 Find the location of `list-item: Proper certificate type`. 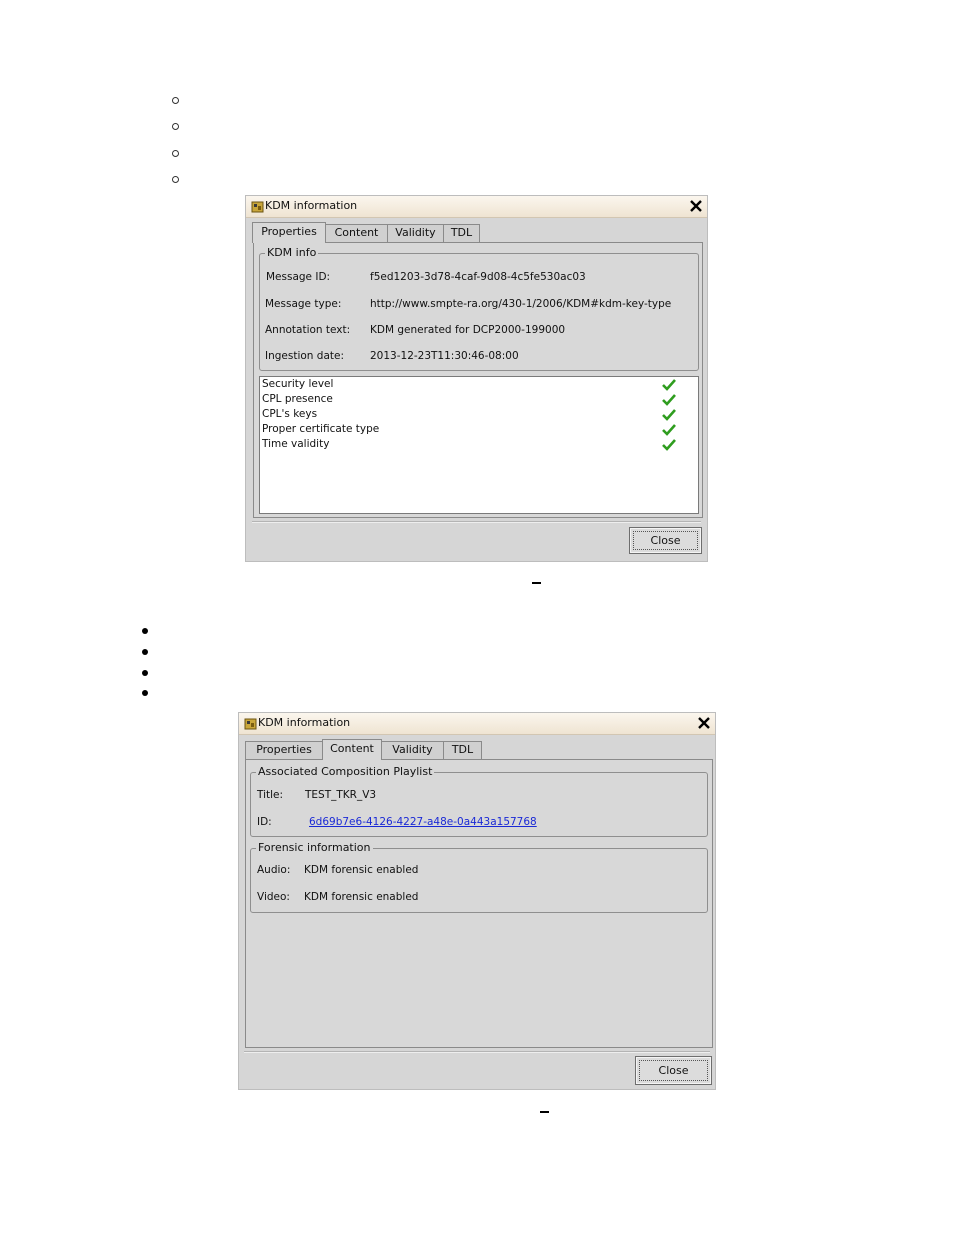

list-item: Proper certificate type is located at coordinates (479, 430).